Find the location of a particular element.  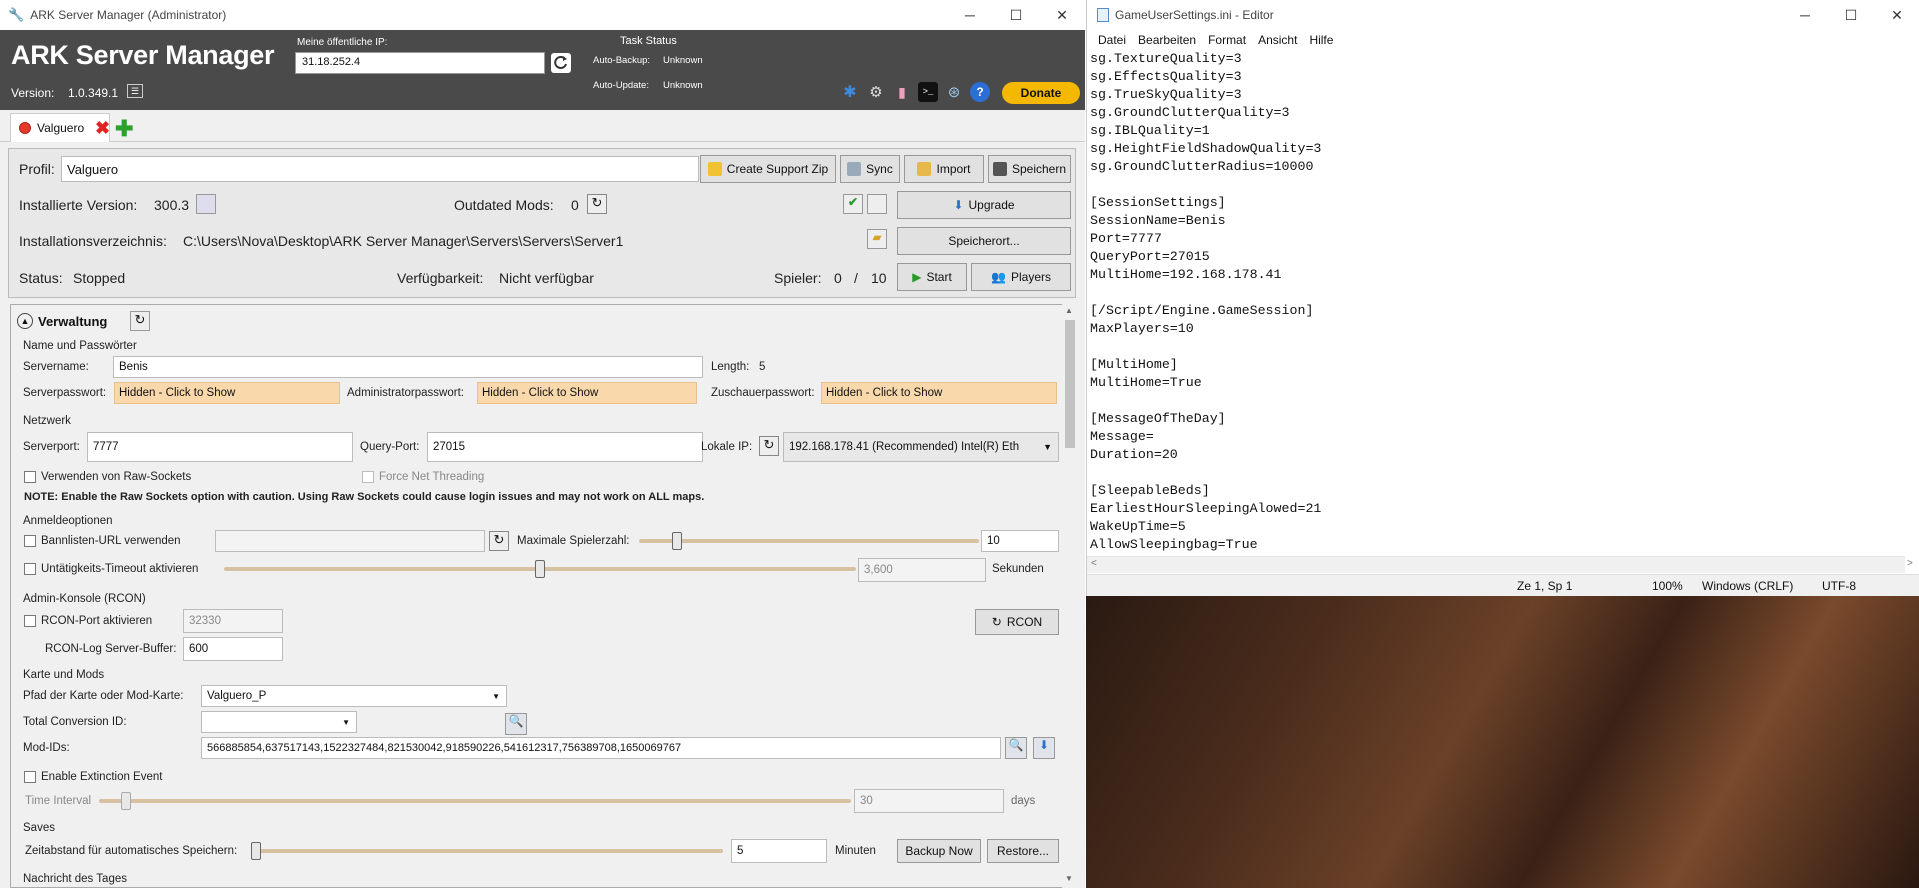

download-mods-icon: ⬇ is located at coordinates (1044, 748).